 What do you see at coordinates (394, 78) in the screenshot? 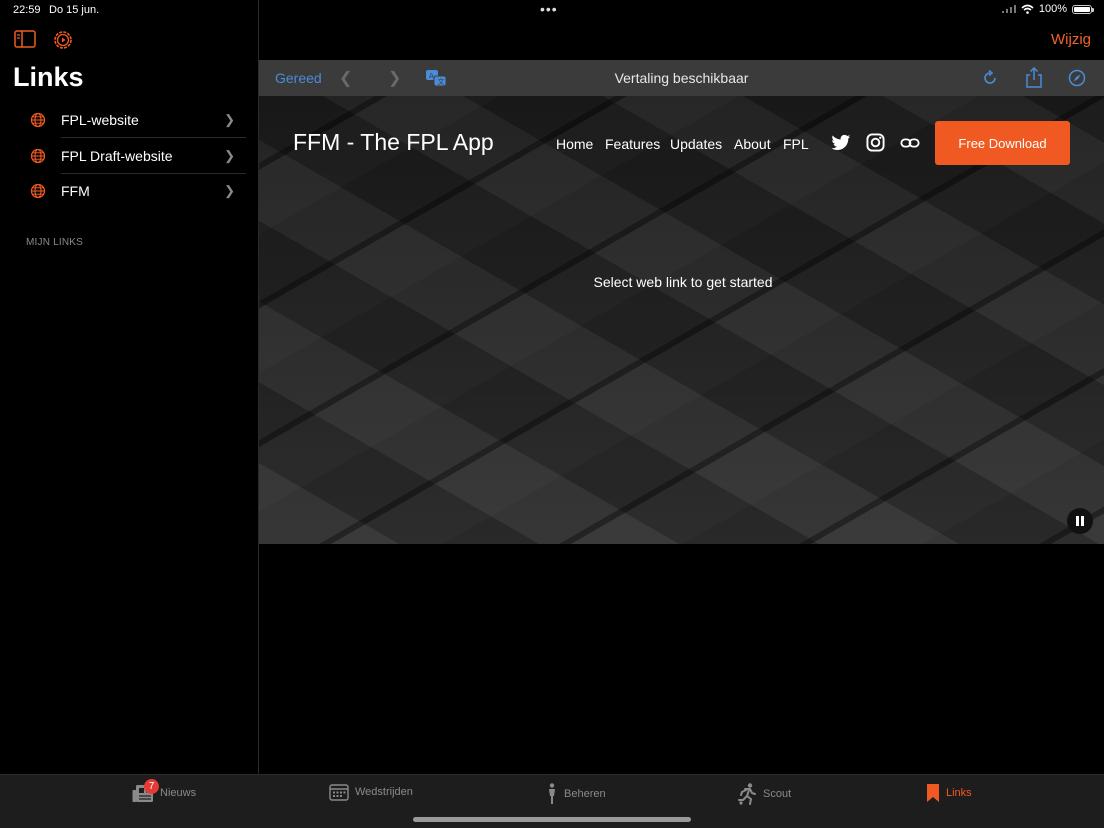
I see `forward-icon: ❯` at bounding box center [394, 78].